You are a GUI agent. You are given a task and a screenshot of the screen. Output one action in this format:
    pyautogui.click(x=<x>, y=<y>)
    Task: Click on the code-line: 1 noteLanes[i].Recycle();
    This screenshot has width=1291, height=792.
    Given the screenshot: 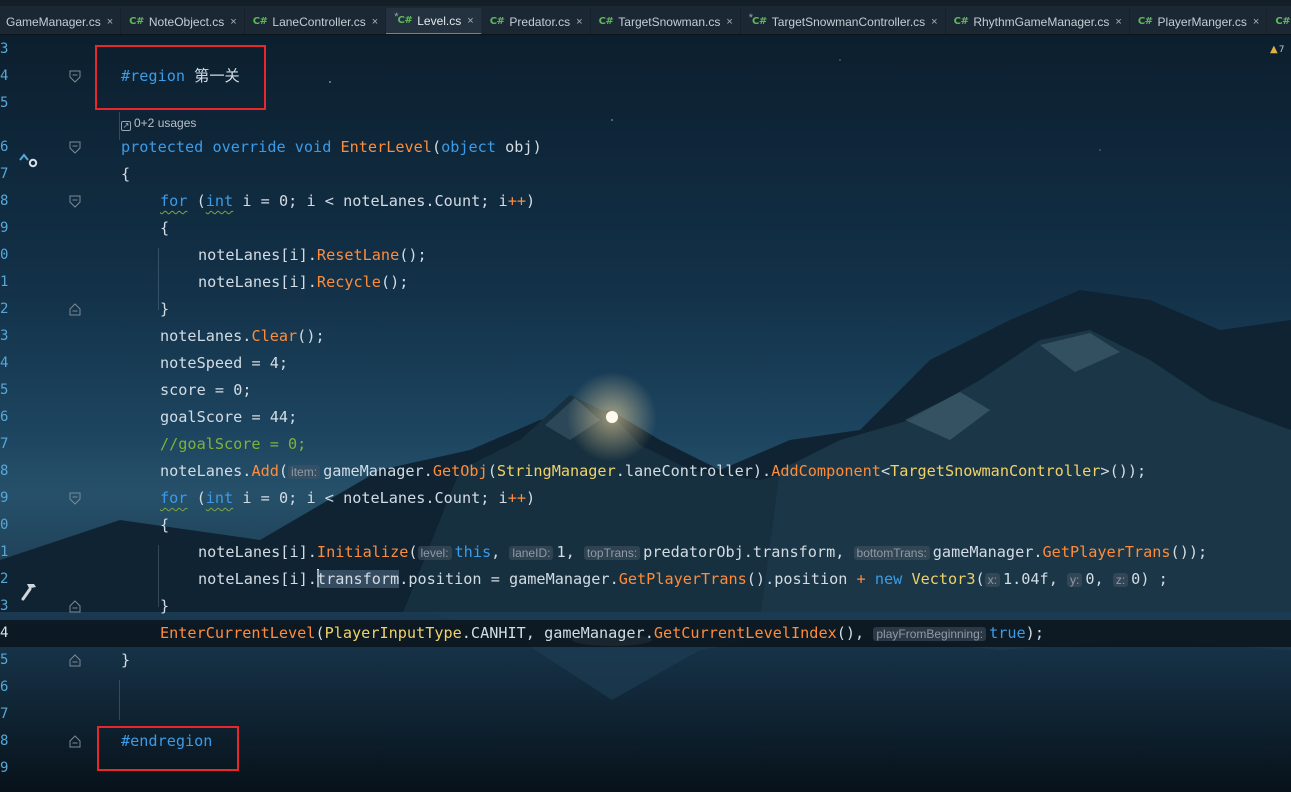 What is the action you would take?
    pyautogui.click(x=645, y=282)
    